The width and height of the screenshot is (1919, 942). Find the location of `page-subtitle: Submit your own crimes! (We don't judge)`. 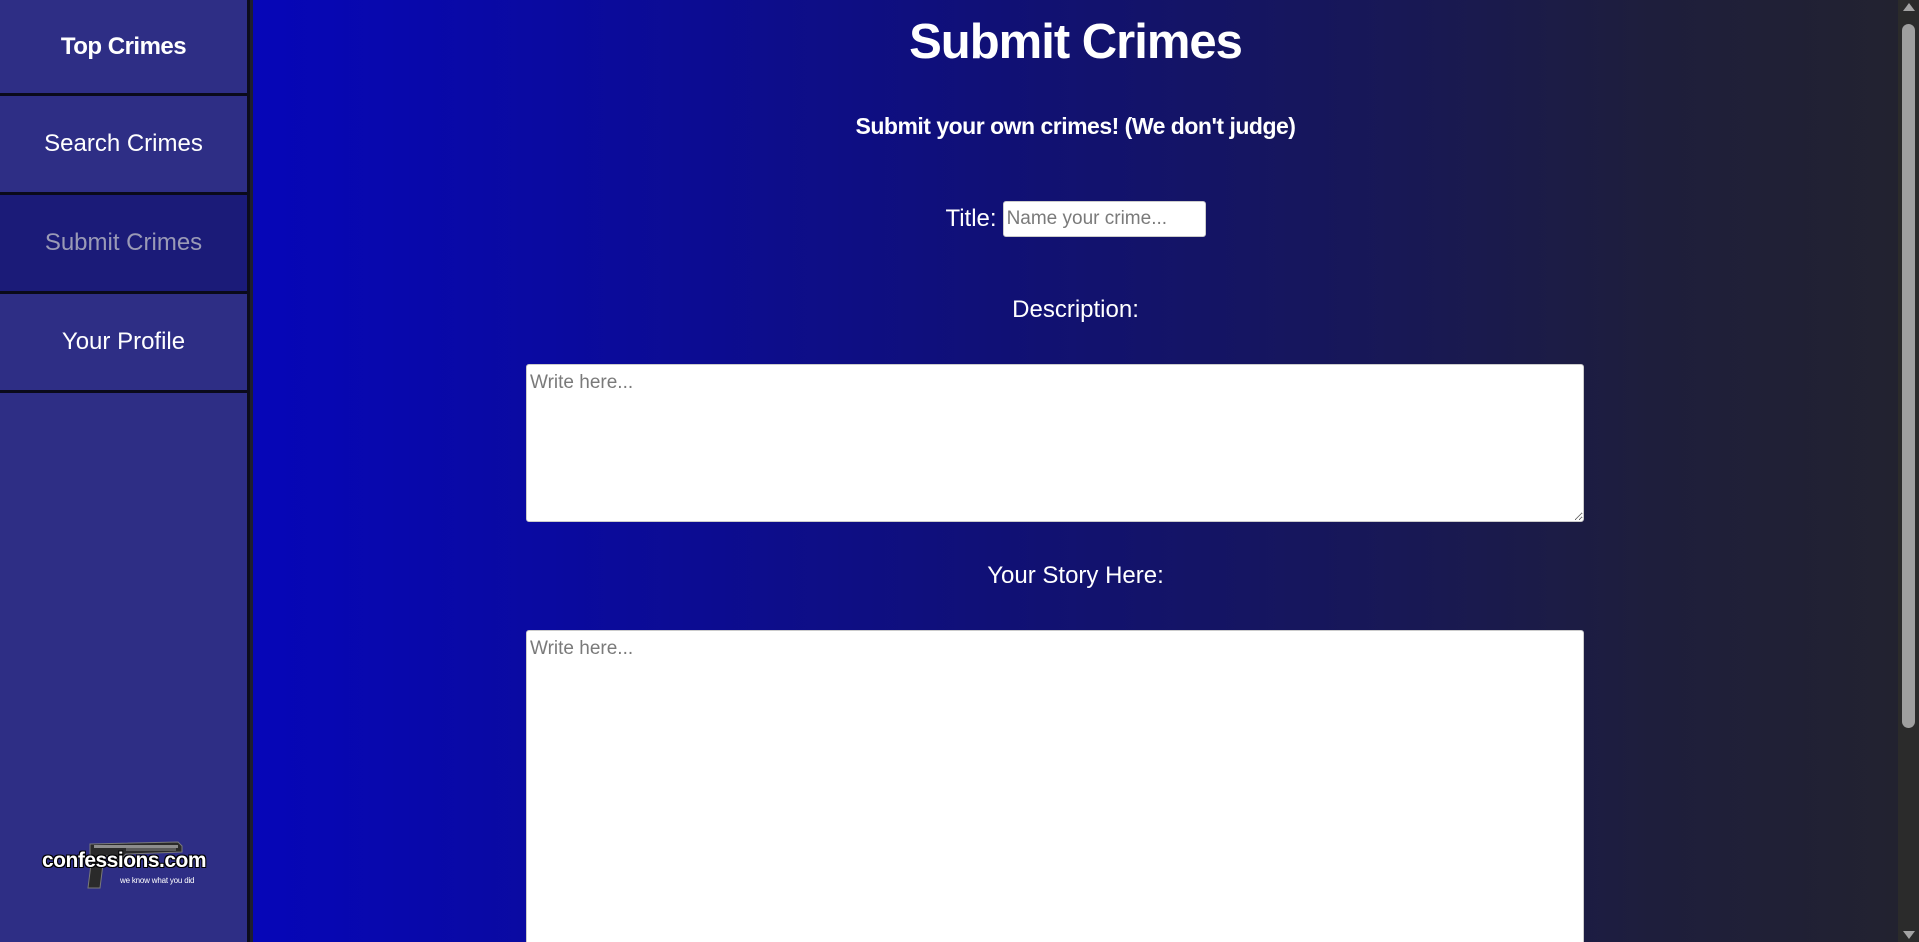

page-subtitle: Submit your own crimes! (We don't judge) is located at coordinates (1075, 126).